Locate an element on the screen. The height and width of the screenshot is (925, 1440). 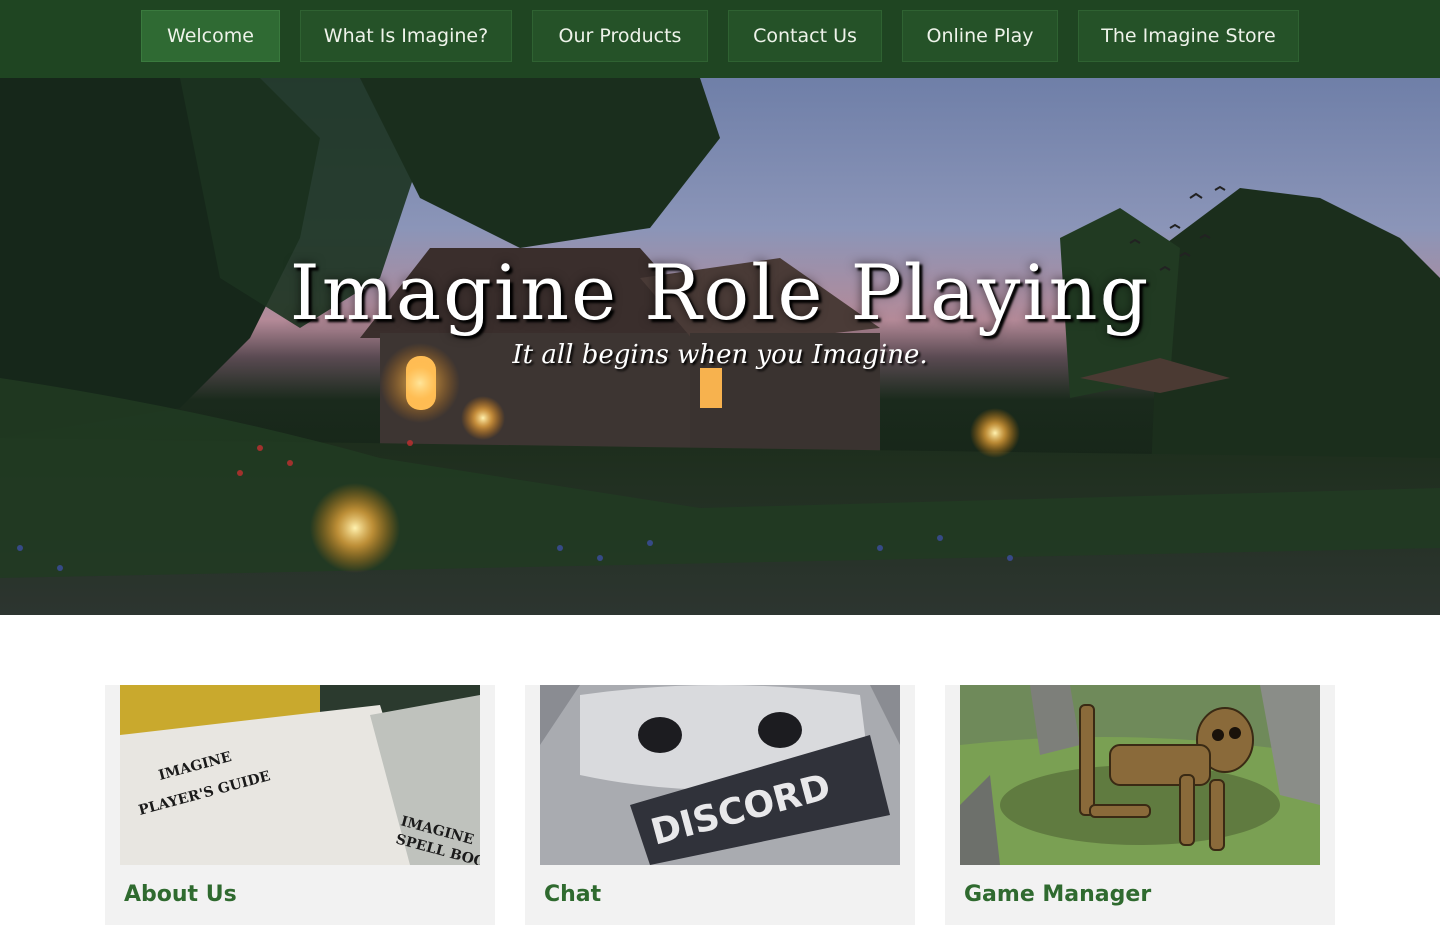
nav-what-is-imagine: What Is Imagine? is located at coordinates (406, 36).